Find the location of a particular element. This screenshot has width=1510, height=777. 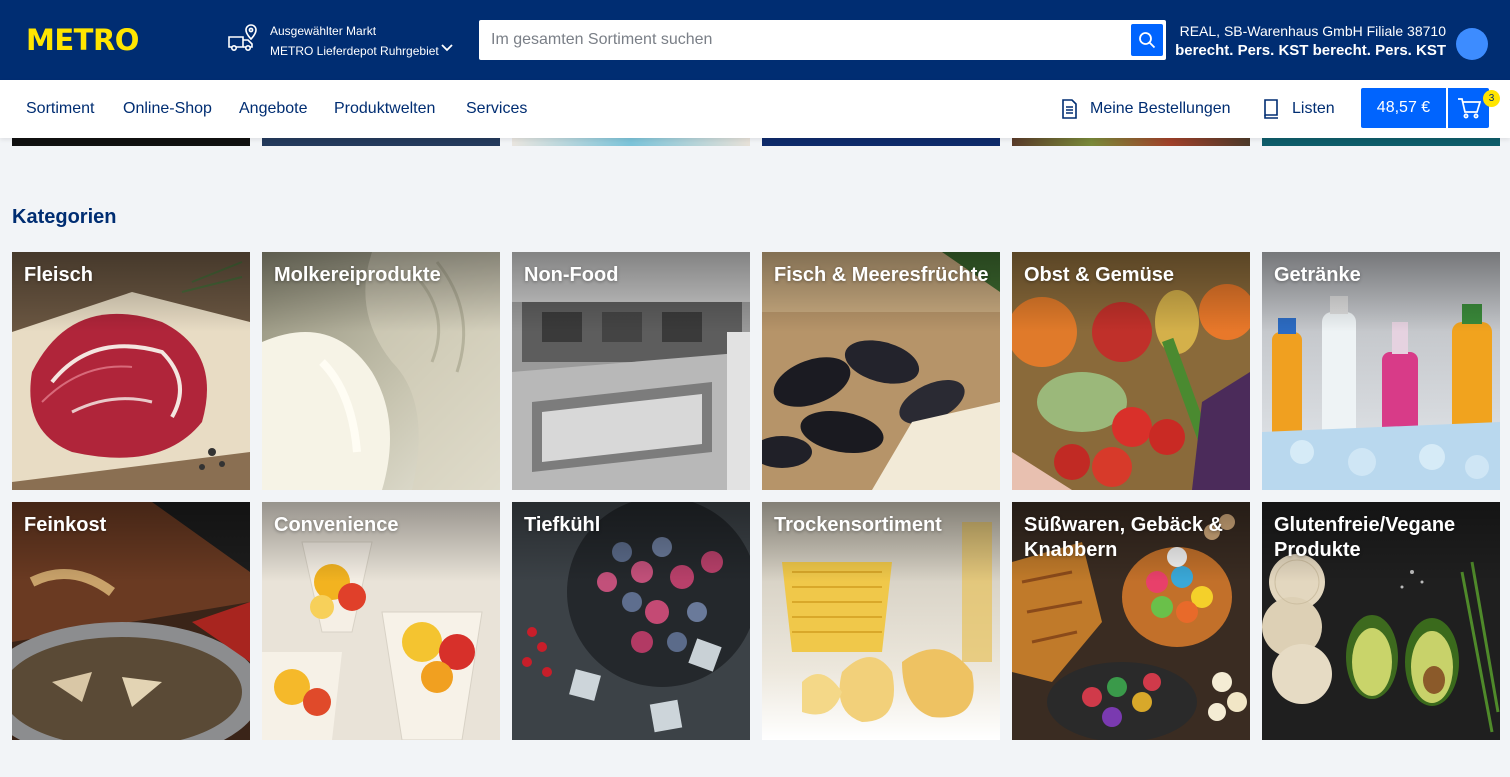

avatar is located at coordinates (1472, 44).